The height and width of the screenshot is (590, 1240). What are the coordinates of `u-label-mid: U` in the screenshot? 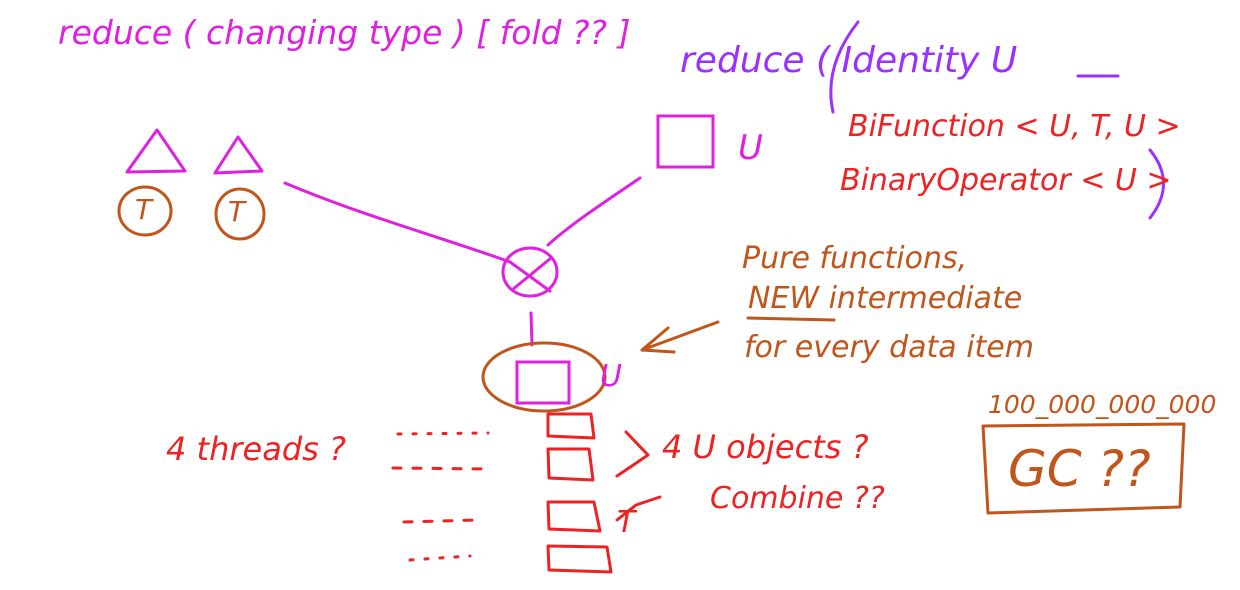 It's located at (611, 376).